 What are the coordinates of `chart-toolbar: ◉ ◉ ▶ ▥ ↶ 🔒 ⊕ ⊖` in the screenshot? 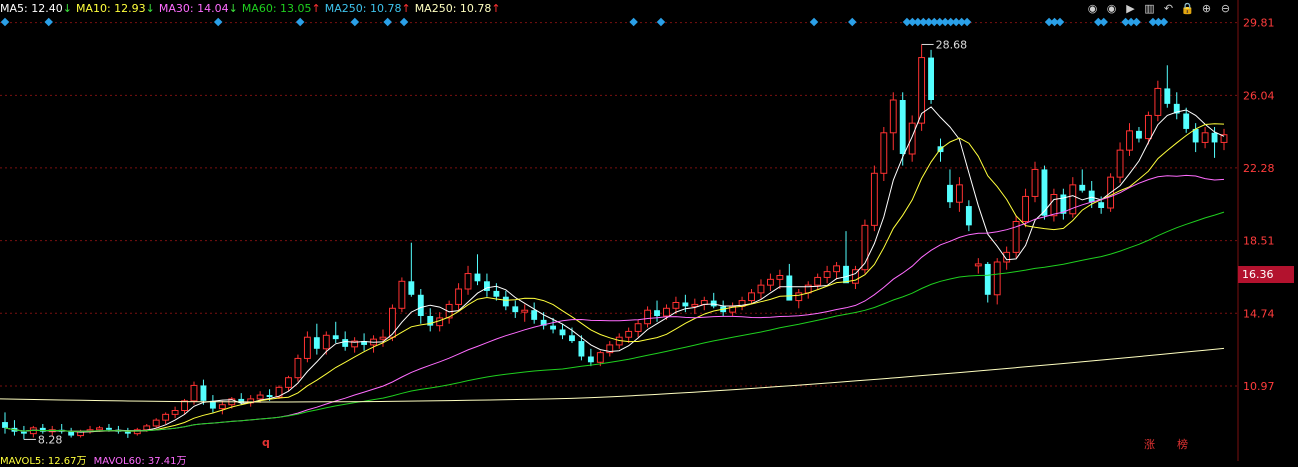 It's located at (1159, 9).